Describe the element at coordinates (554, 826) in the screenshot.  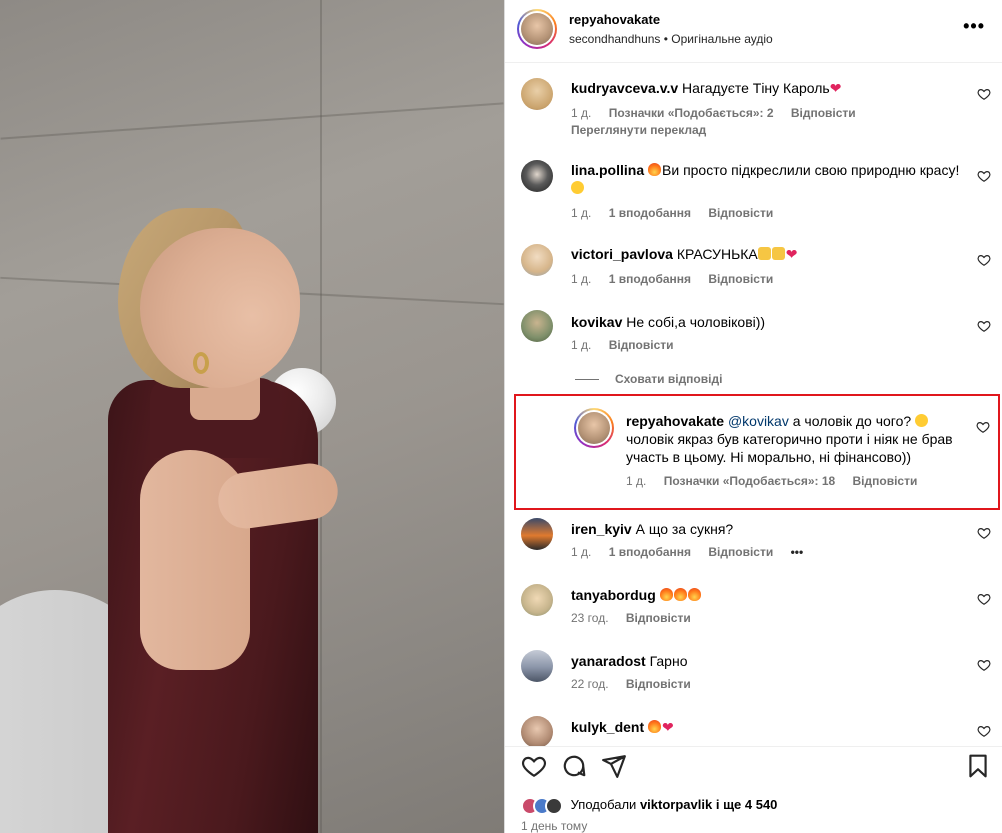
I see `post-time: 1 день тому` at that location.